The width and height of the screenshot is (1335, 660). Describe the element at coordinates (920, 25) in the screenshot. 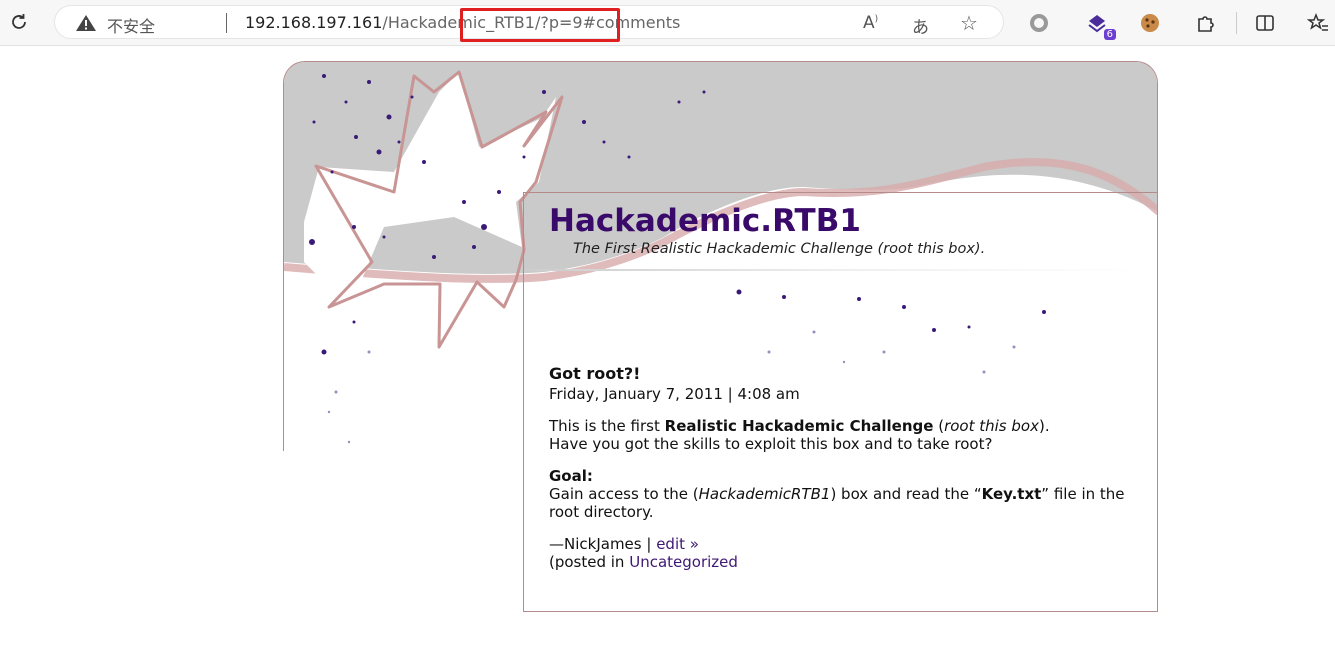

I see `translate-icon: あ` at that location.